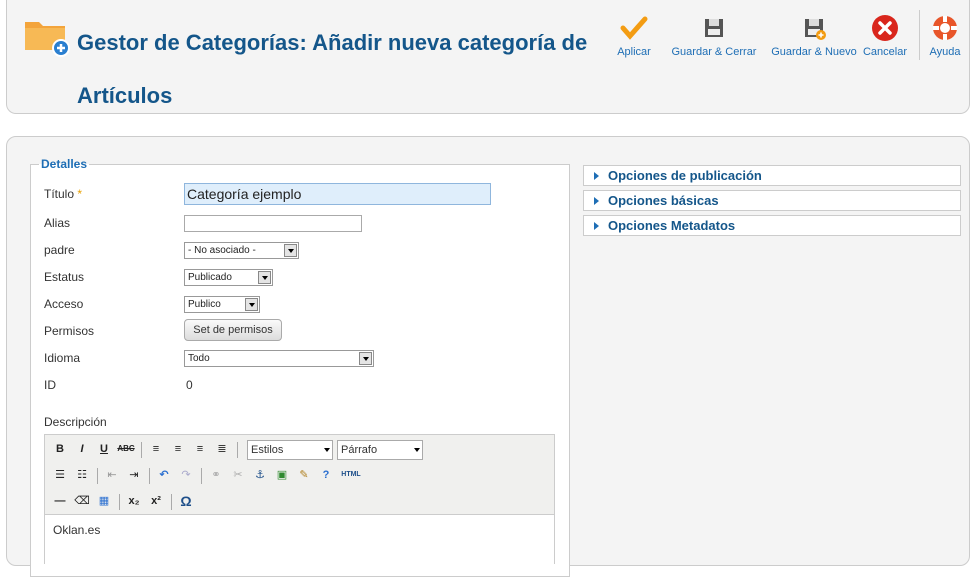  Describe the element at coordinates (204, 304) in the screenshot. I see `access-select-value: Publico` at that location.